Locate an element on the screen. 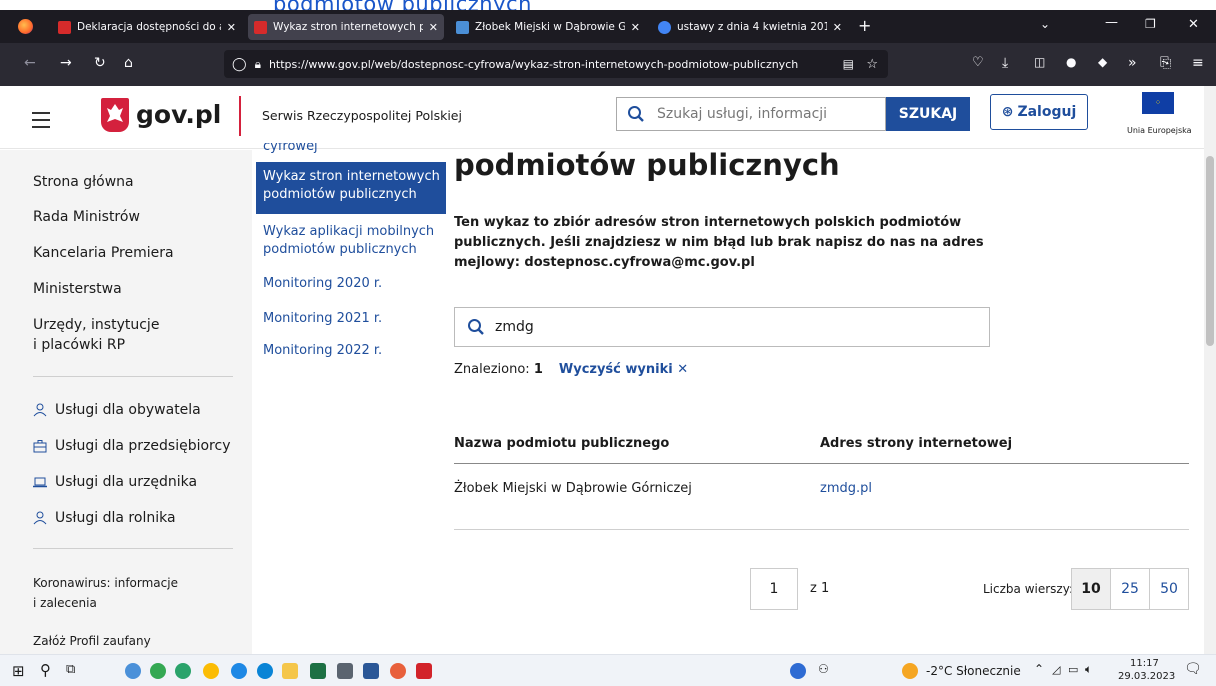 The height and width of the screenshot is (686, 1216). restore-icon: ❐ is located at coordinates (1150, 24).